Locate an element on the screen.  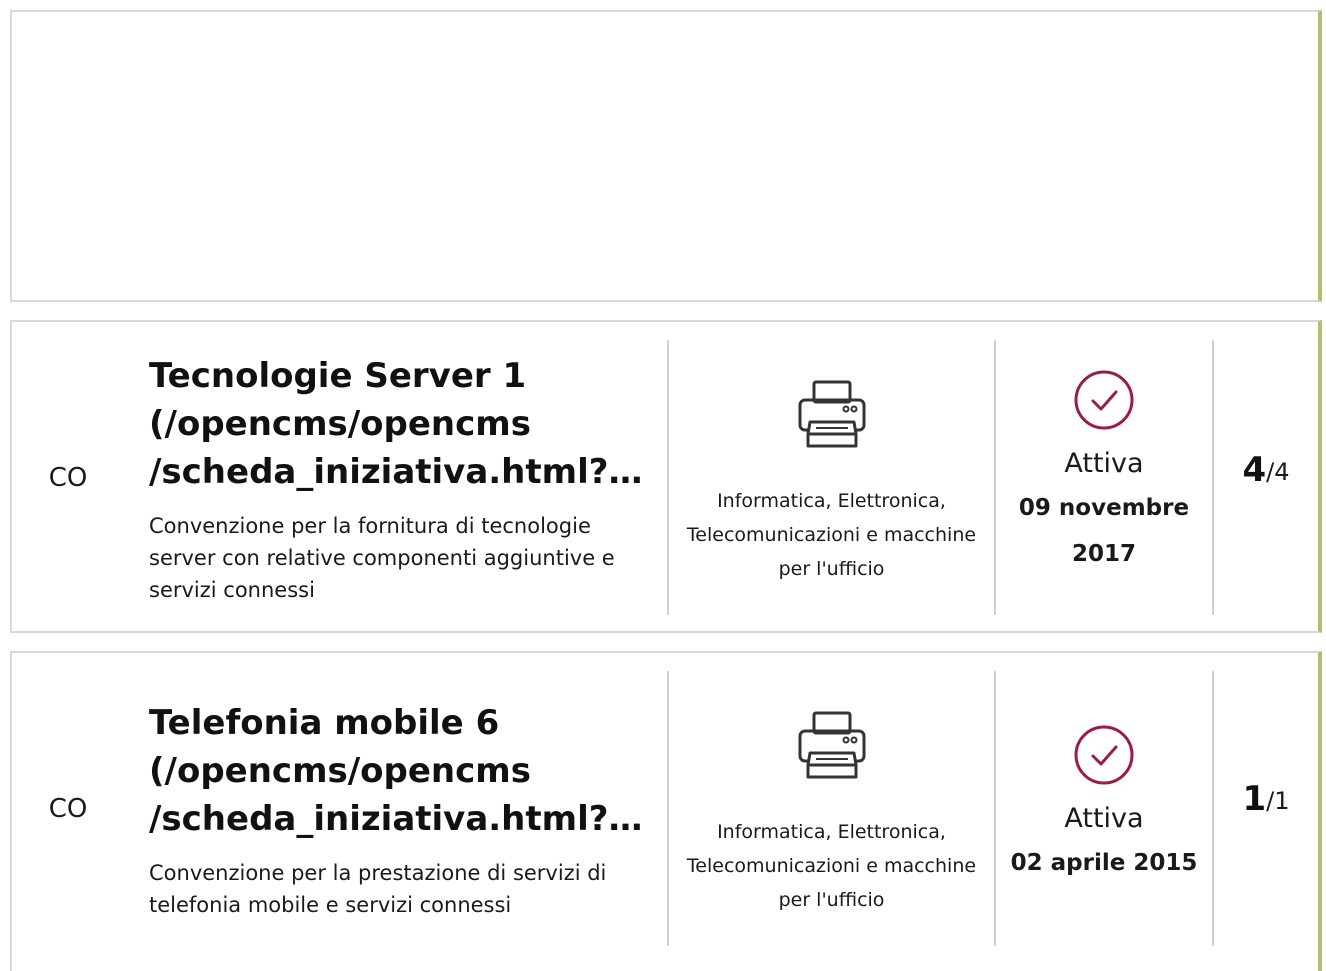
status-block: Attiva 09 novembre 2017 is located at coordinates (1104, 477).